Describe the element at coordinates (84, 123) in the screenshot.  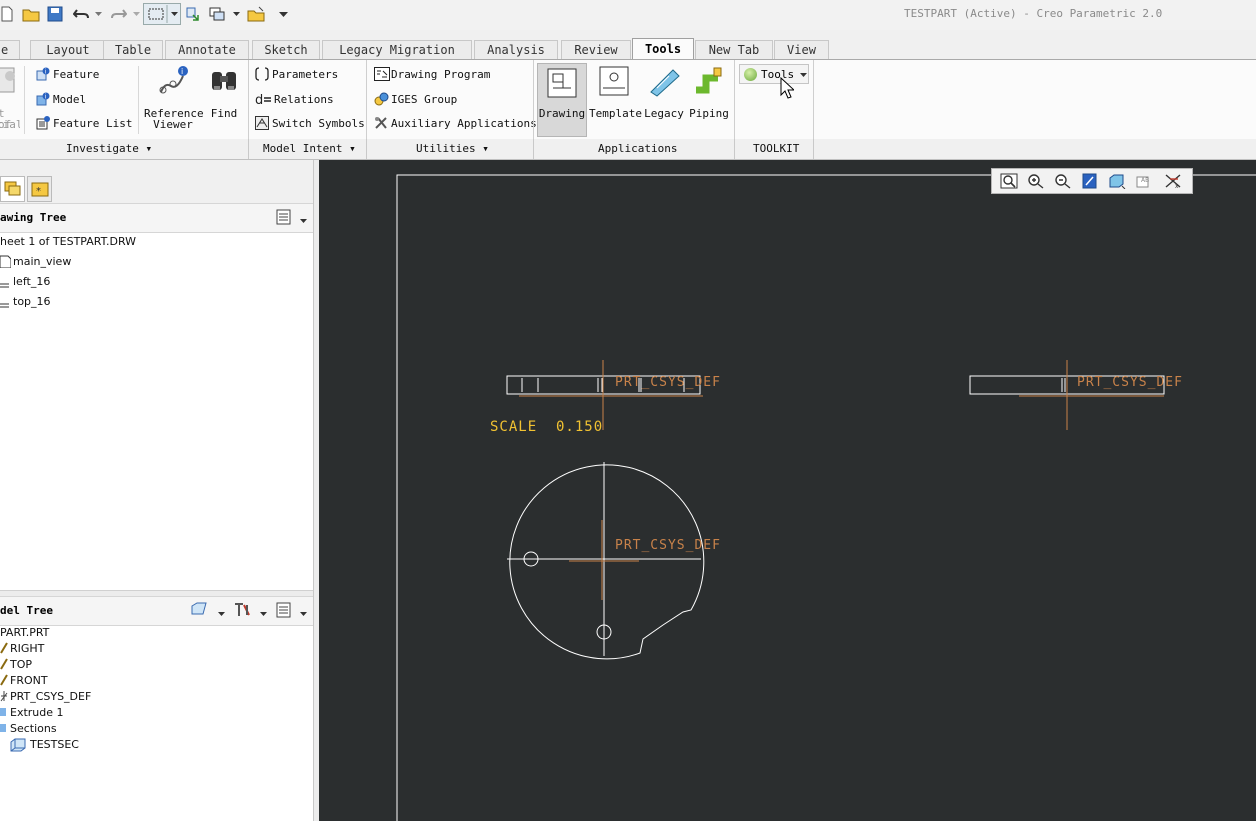
I see `feature-list-button: Feature List` at that location.